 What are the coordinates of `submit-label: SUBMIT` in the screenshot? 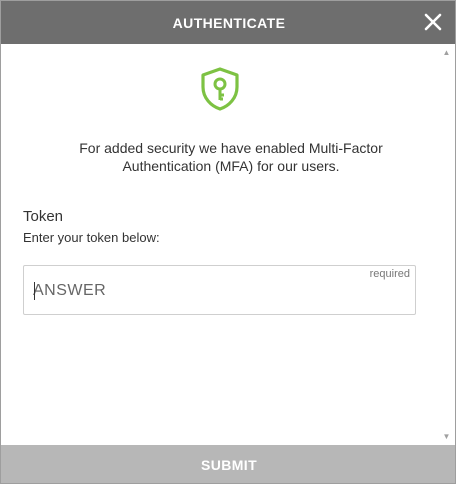 It's located at (229, 465).